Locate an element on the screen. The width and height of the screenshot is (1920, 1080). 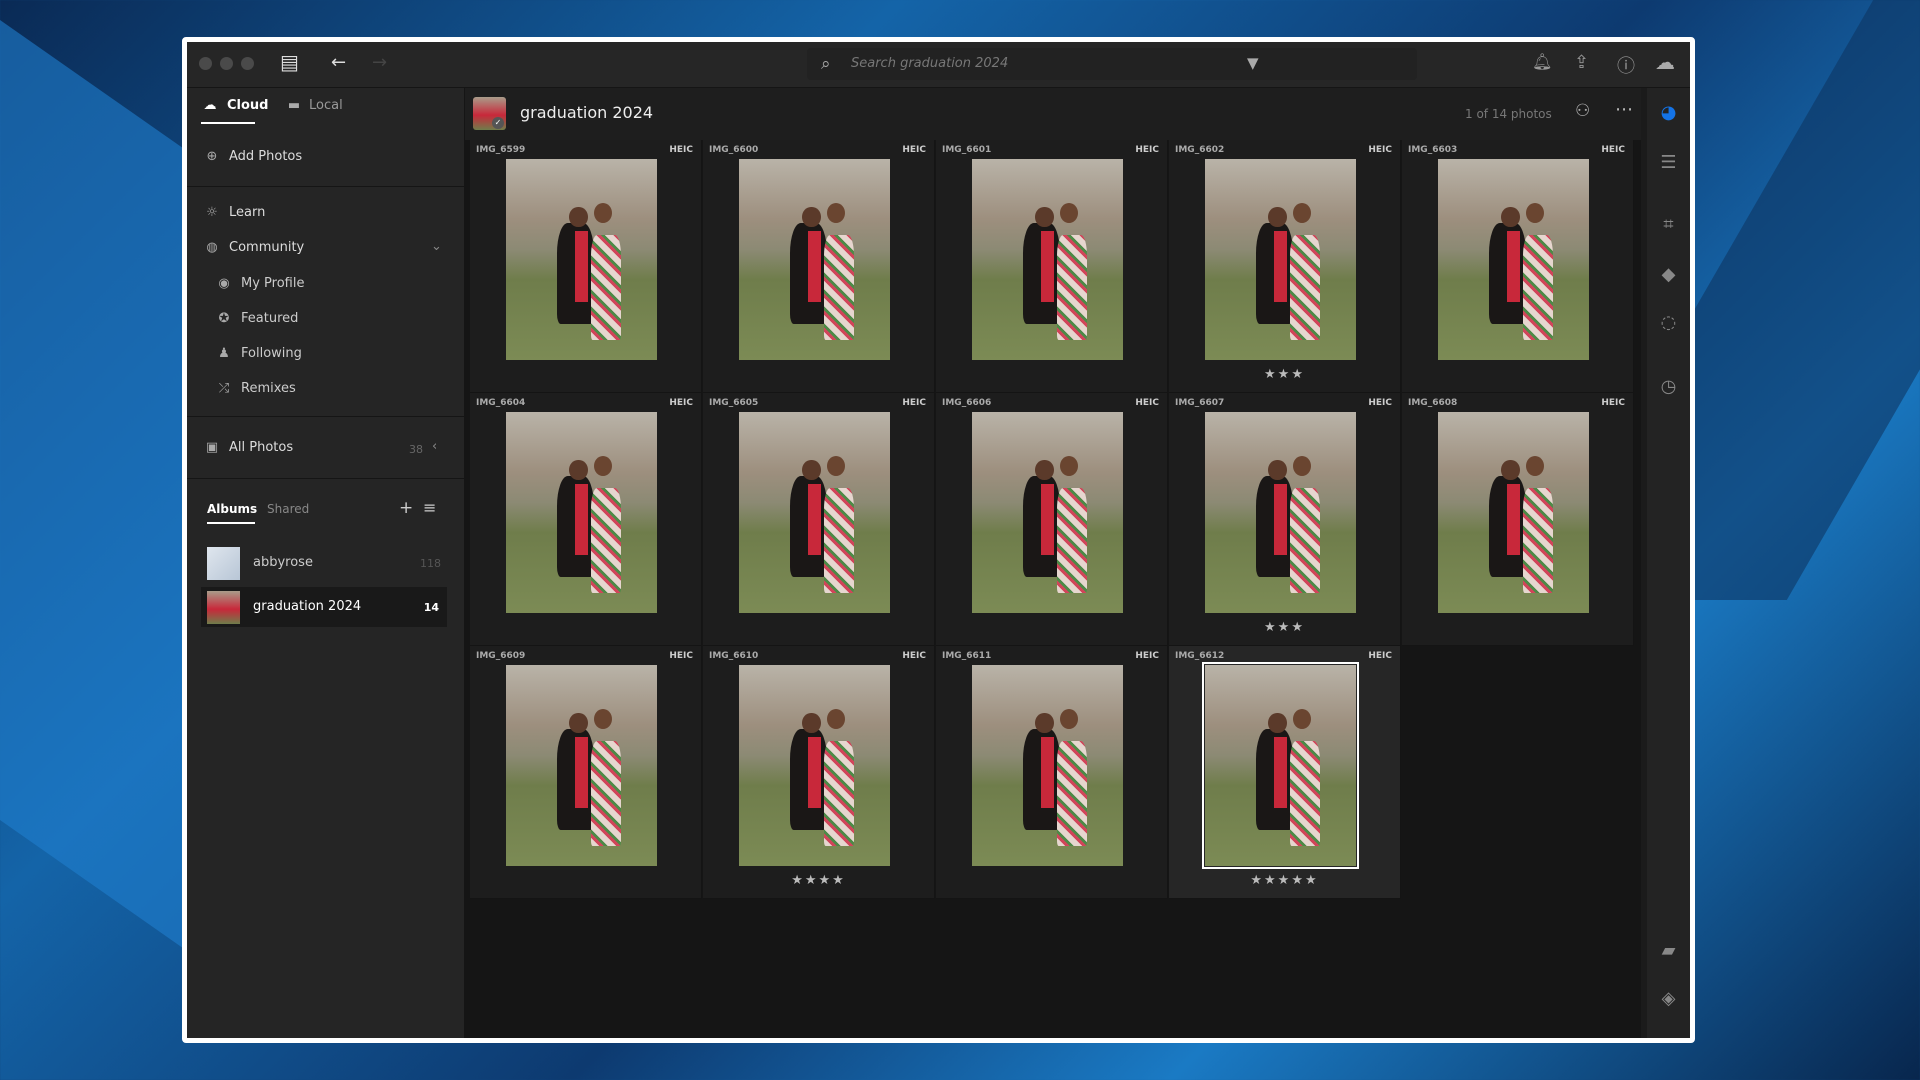
photo-cell: IMG_6599 HEIC is located at coordinates (586, 266).